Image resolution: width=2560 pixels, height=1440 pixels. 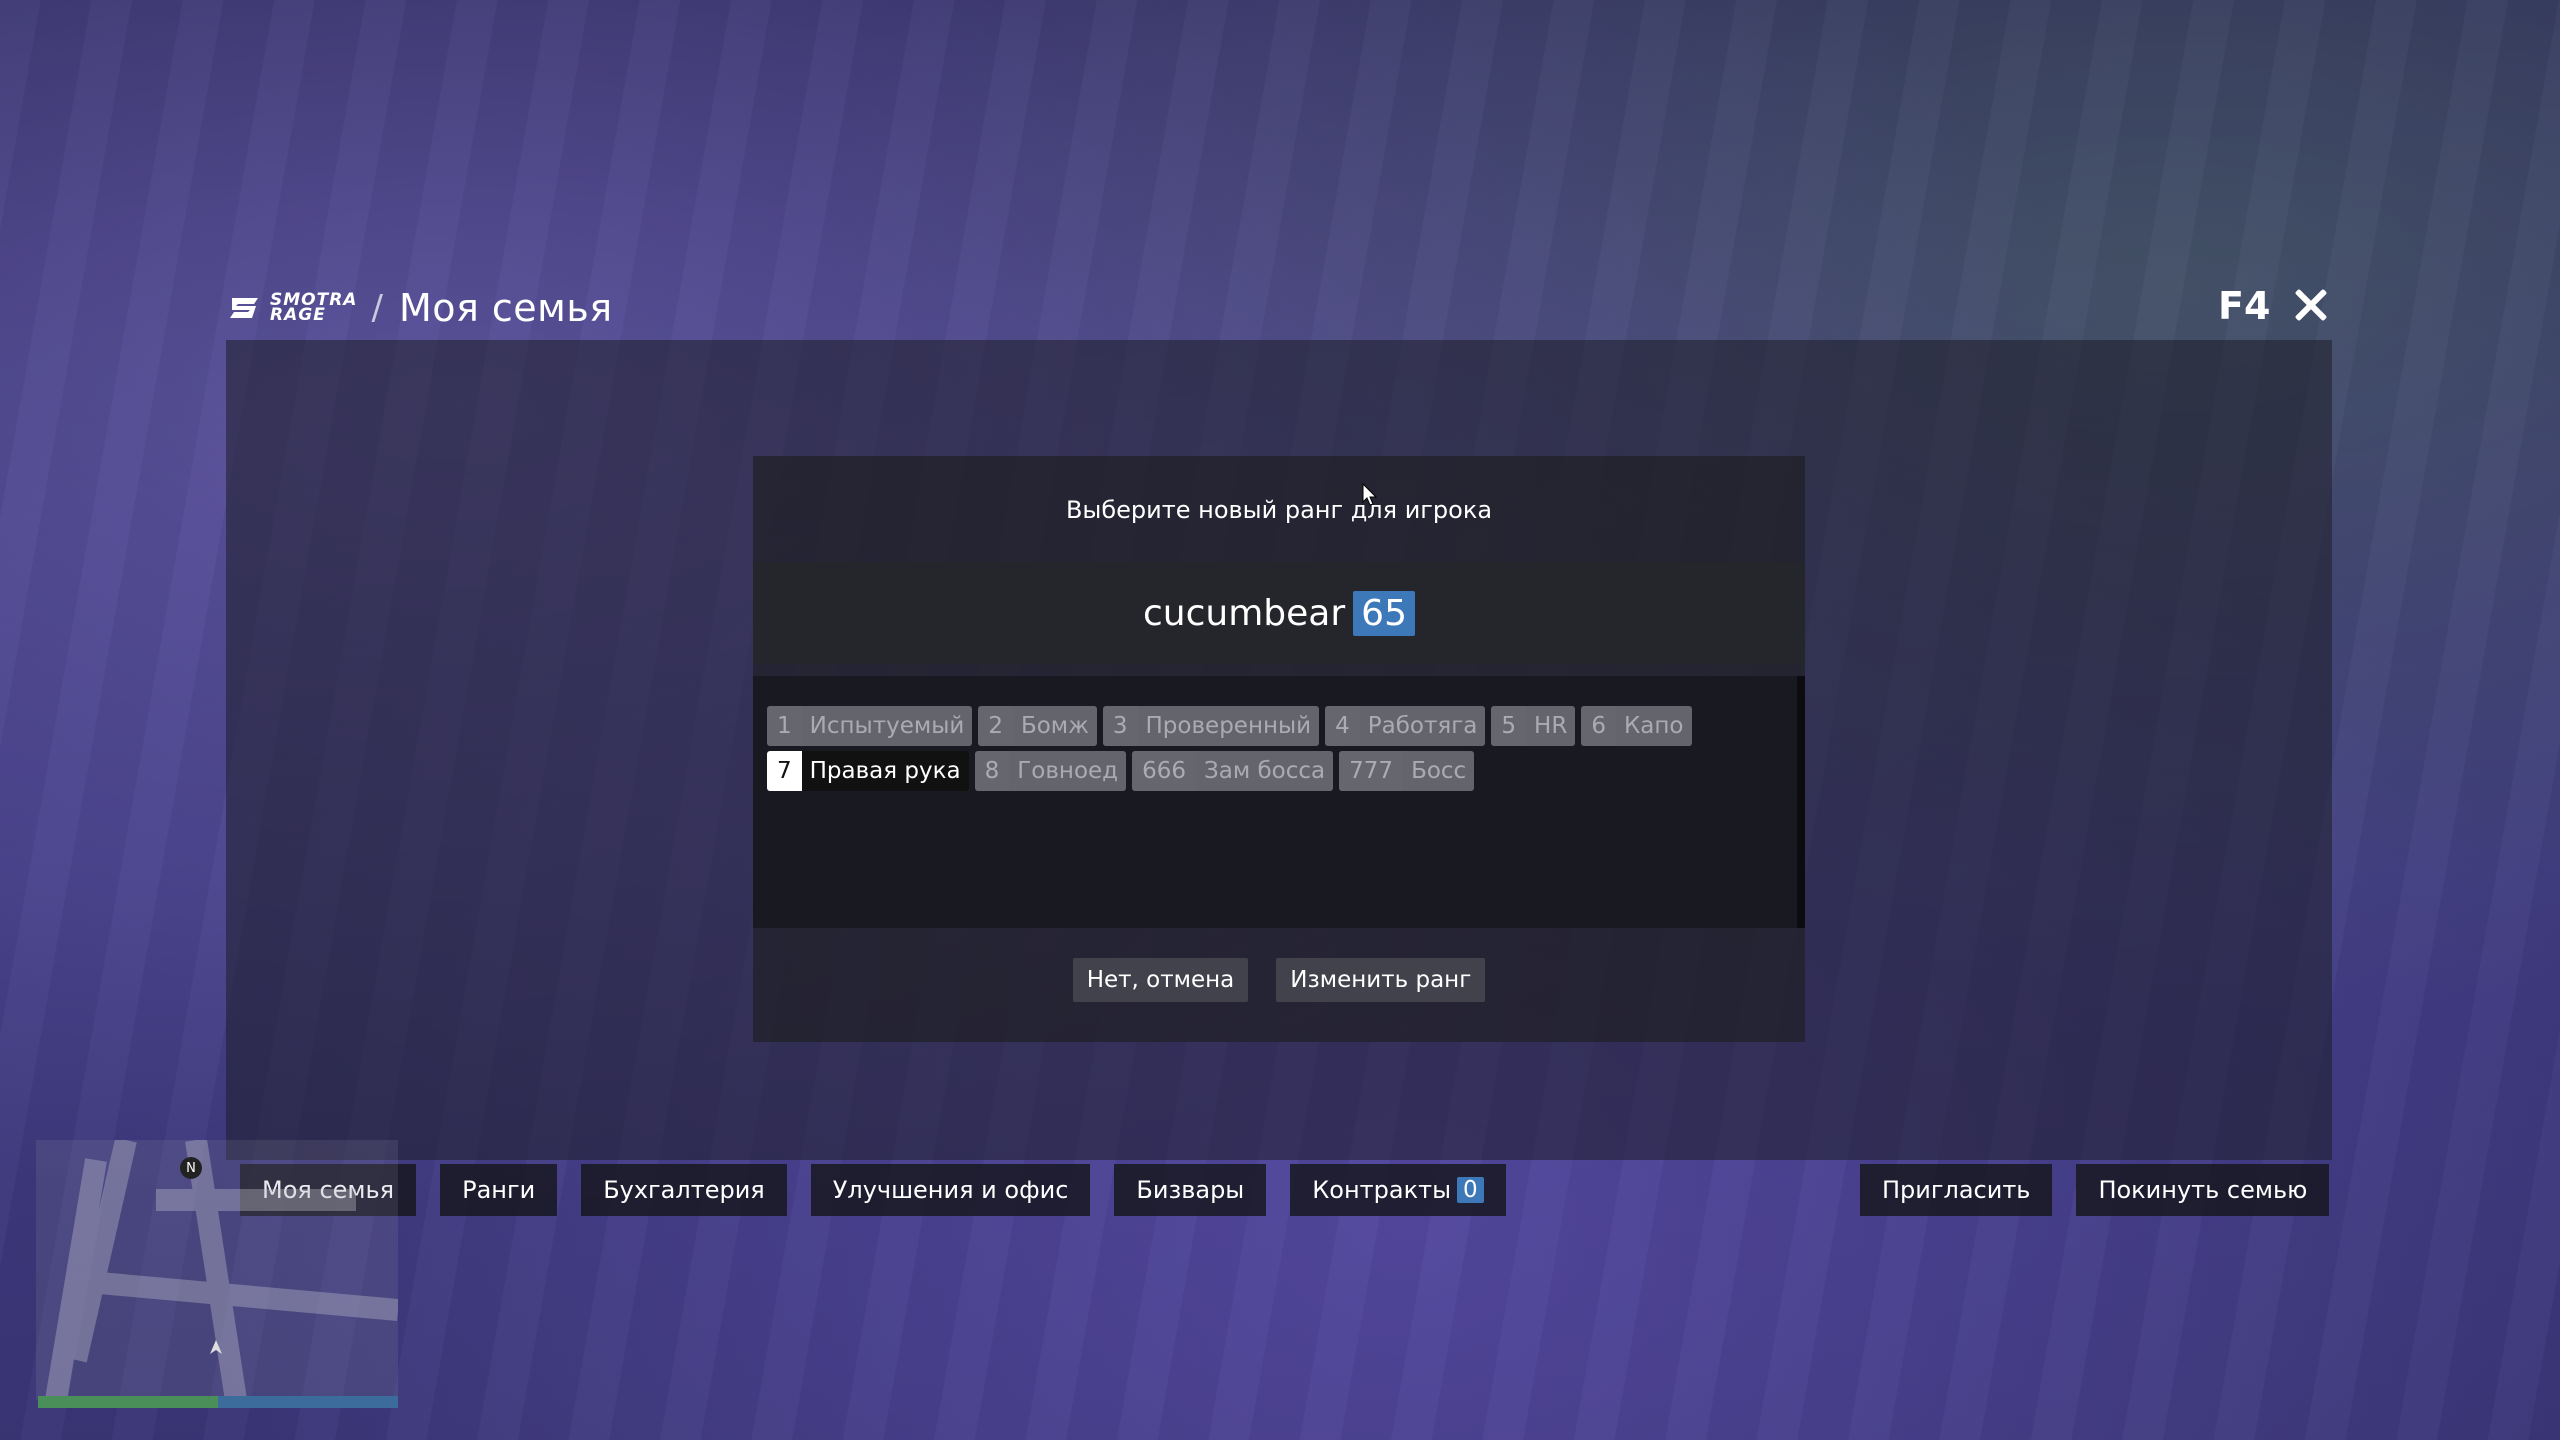 What do you see at coordinates (1384, 613) in the screenshot?
I see `player-level-badge: 65` at bounding box center [1384, 613].